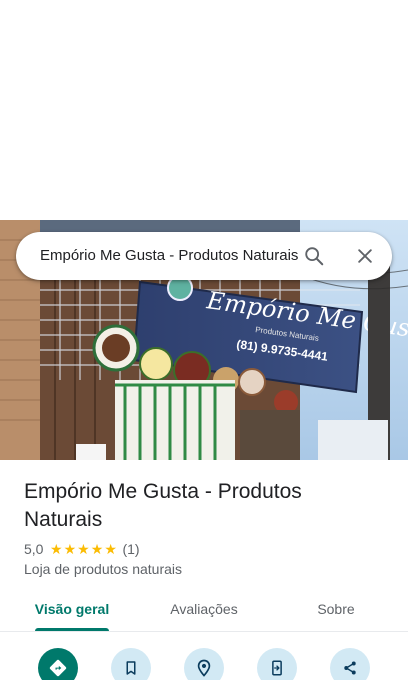 The image size is (408, 680). What do you see at coordinates (350, 668) in the screenshot?
I see `share-icon` at bounding box center [350, 668].